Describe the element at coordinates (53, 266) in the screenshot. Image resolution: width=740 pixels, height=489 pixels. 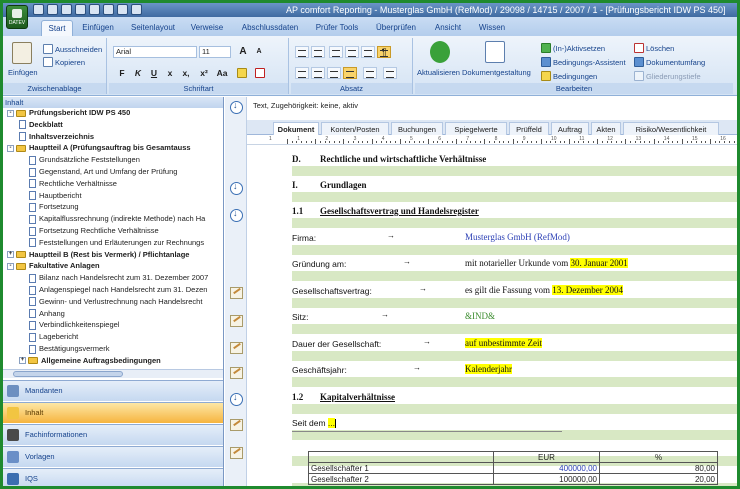
I see `tree-node: - Fakultative Anlagen` at that location.